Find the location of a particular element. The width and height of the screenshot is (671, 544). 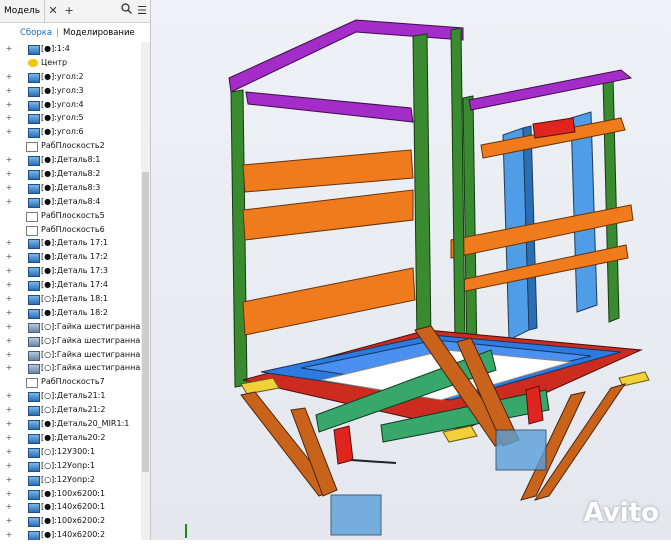

menu-icon: ☰ is located at coordinates (142, 11).